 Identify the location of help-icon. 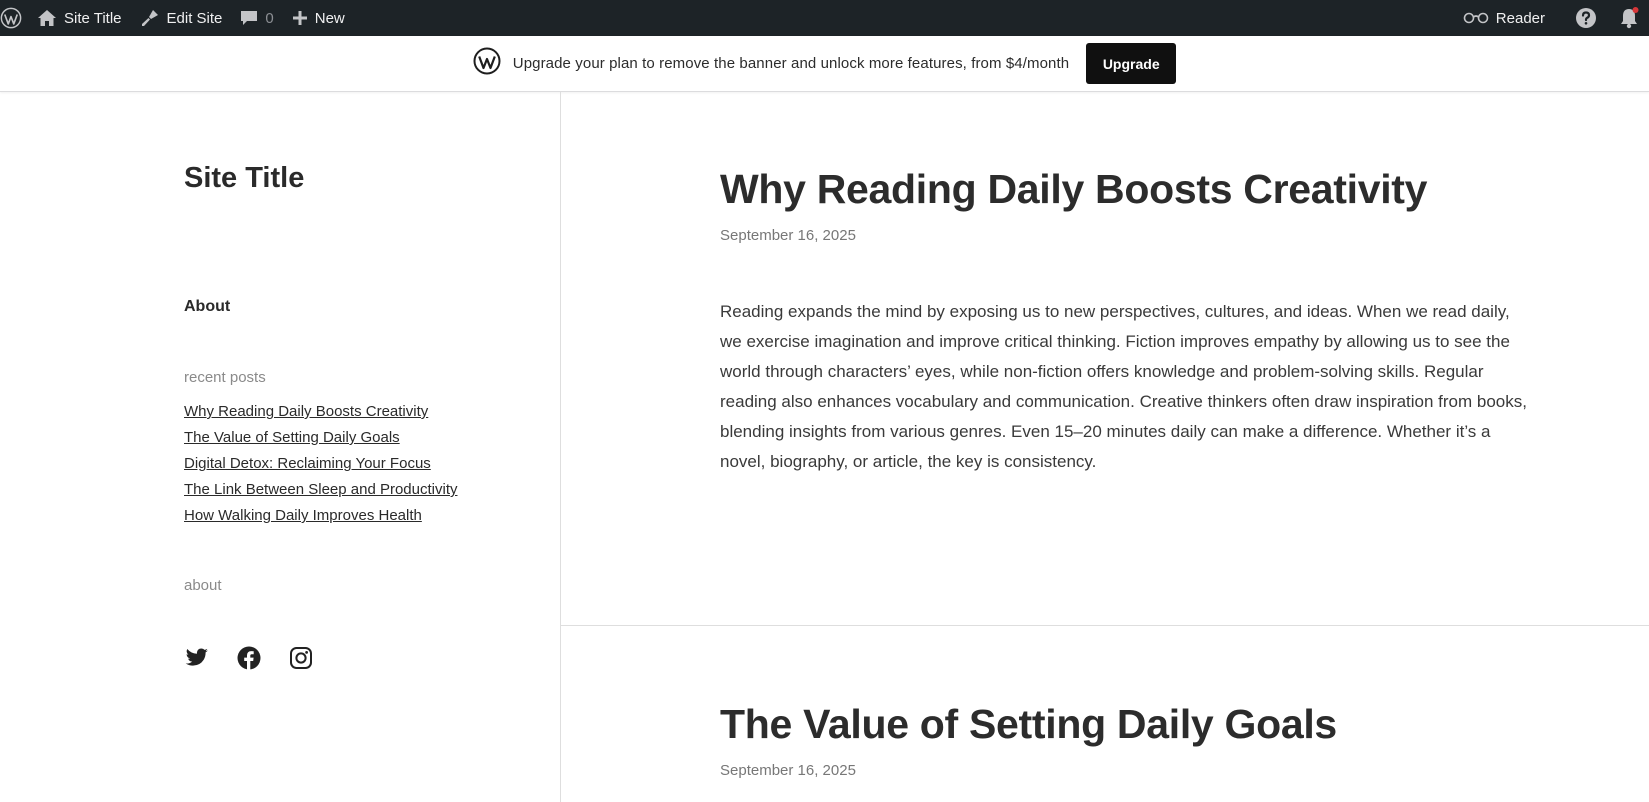
(1586, 18).